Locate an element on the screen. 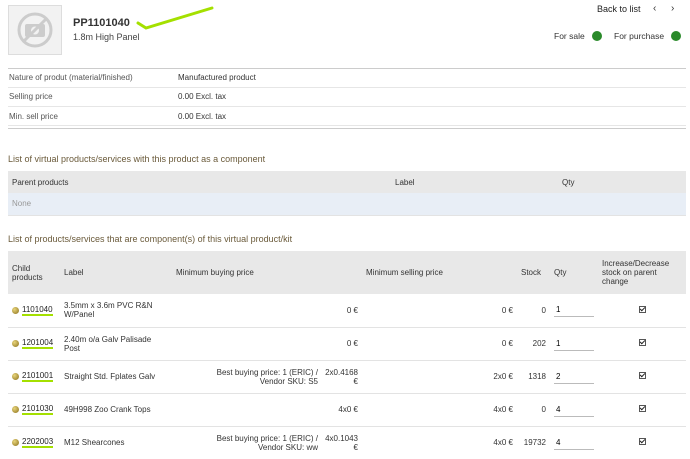 This screenshot has width=690, height=459. col-increase-decrease: Increase/Decrease stock on parent change is located at coordinates (642, 272).